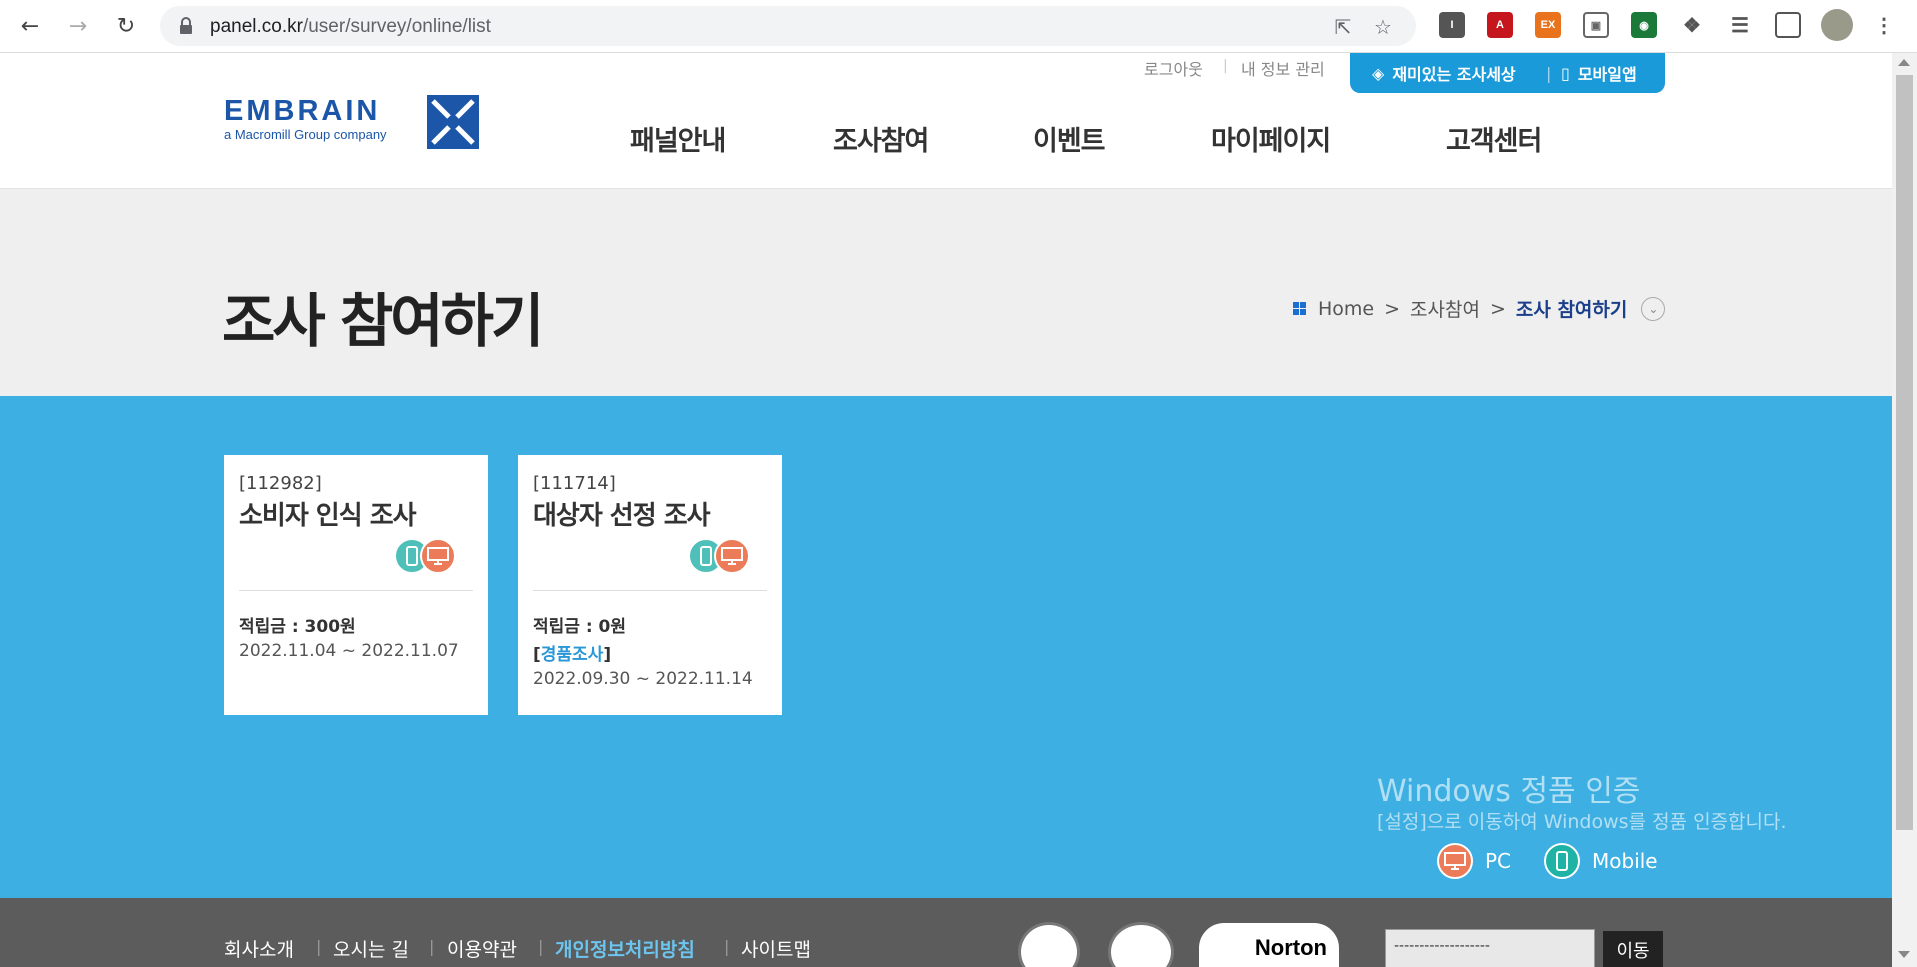  I want to click on survey-type: [경품조사], so click(572, 652).